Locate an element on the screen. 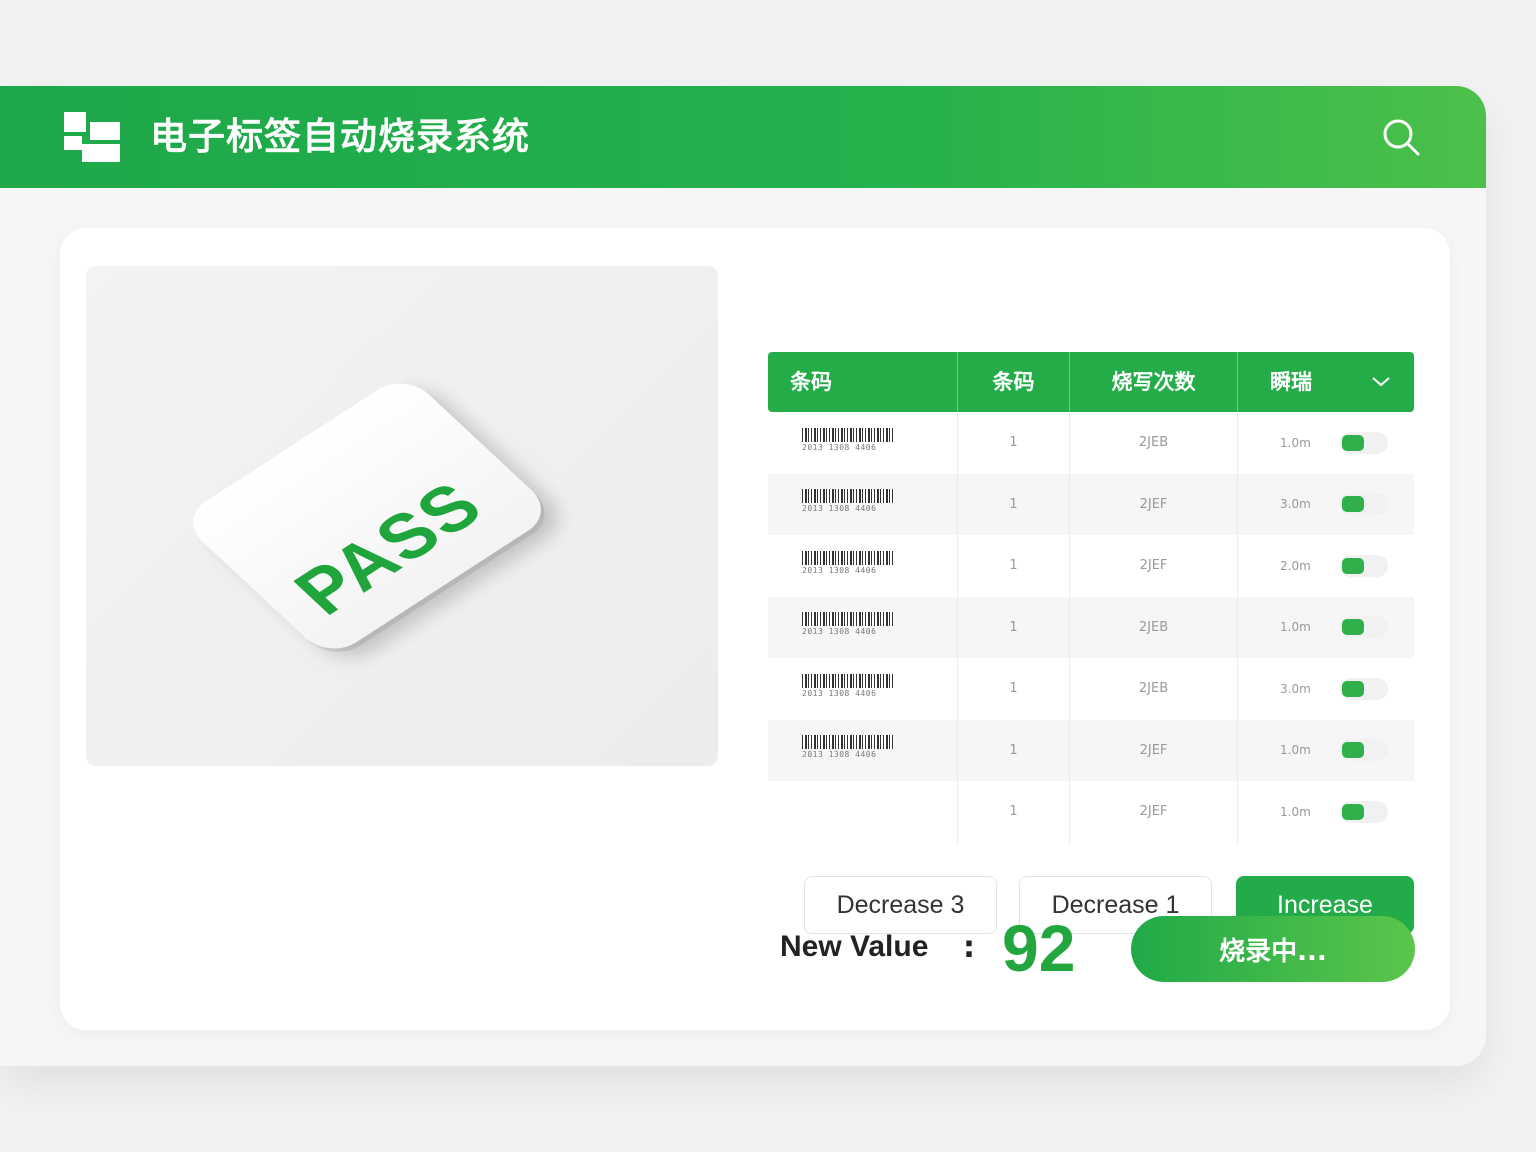 This screenshot has width=1536, height=1152. table-row: 2013 1308 4406 1 2JEF 3.0m is located at coordinates (1091, 504).